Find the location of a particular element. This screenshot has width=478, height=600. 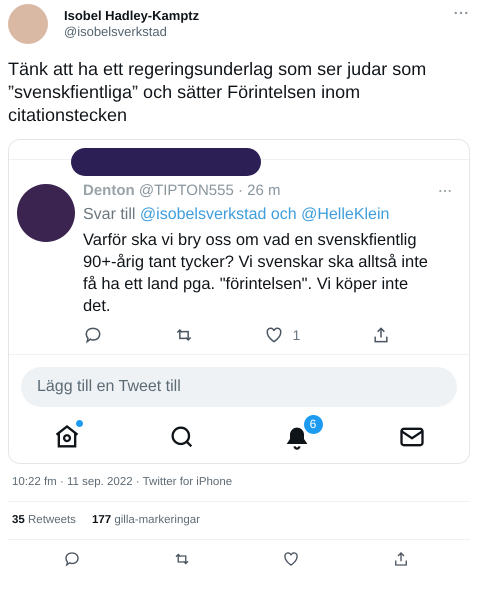

mention-link: @isobelsverkstad och @HelleKlein is located at coordinates (265, 214).